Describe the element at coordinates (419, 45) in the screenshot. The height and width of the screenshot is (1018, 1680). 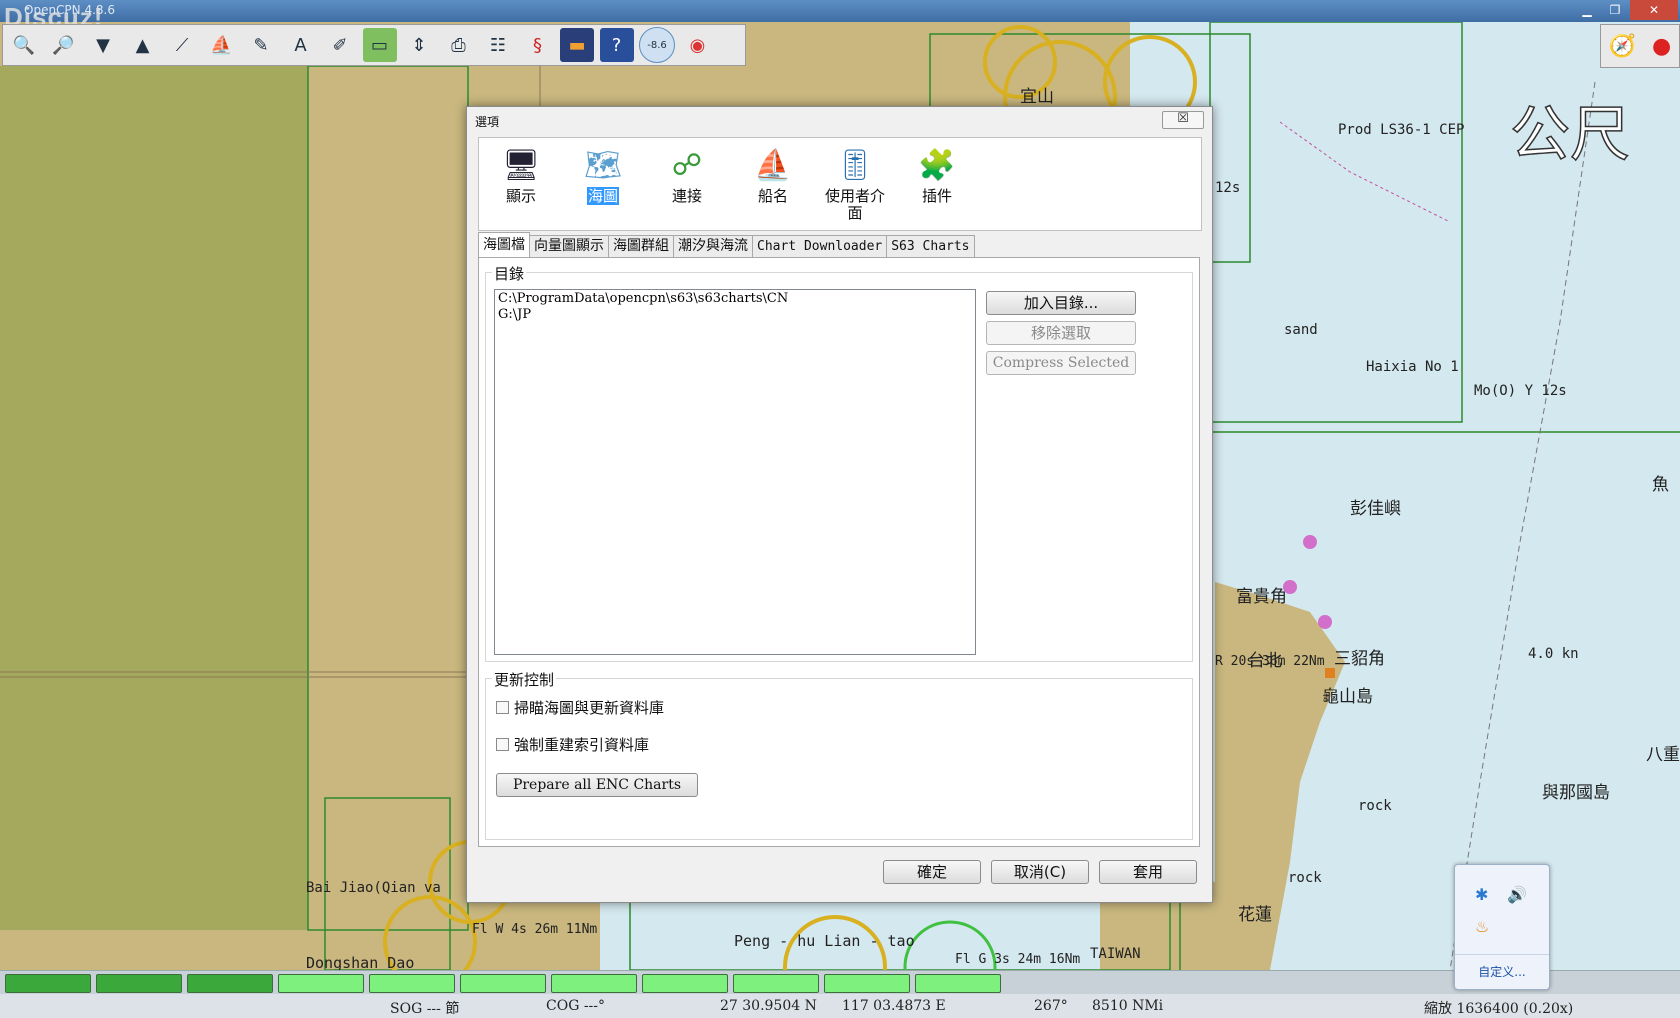
I see `tide-icon: ⇕` at that location.